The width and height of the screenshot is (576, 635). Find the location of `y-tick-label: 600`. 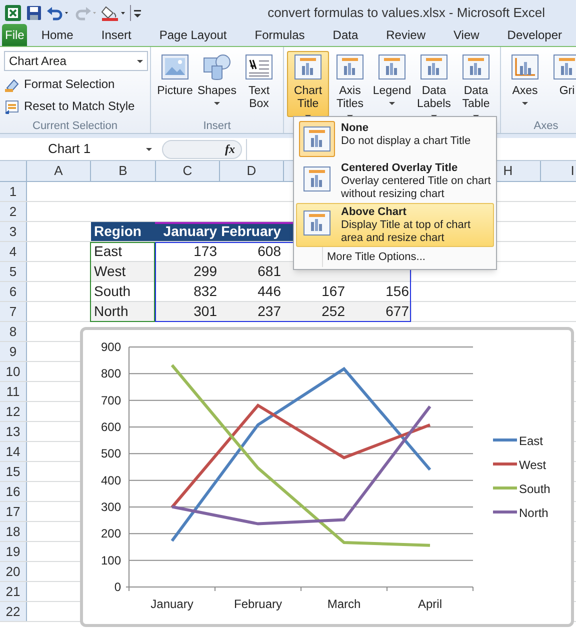

y-tick-label: 600 is located at coordinates (110, 427).